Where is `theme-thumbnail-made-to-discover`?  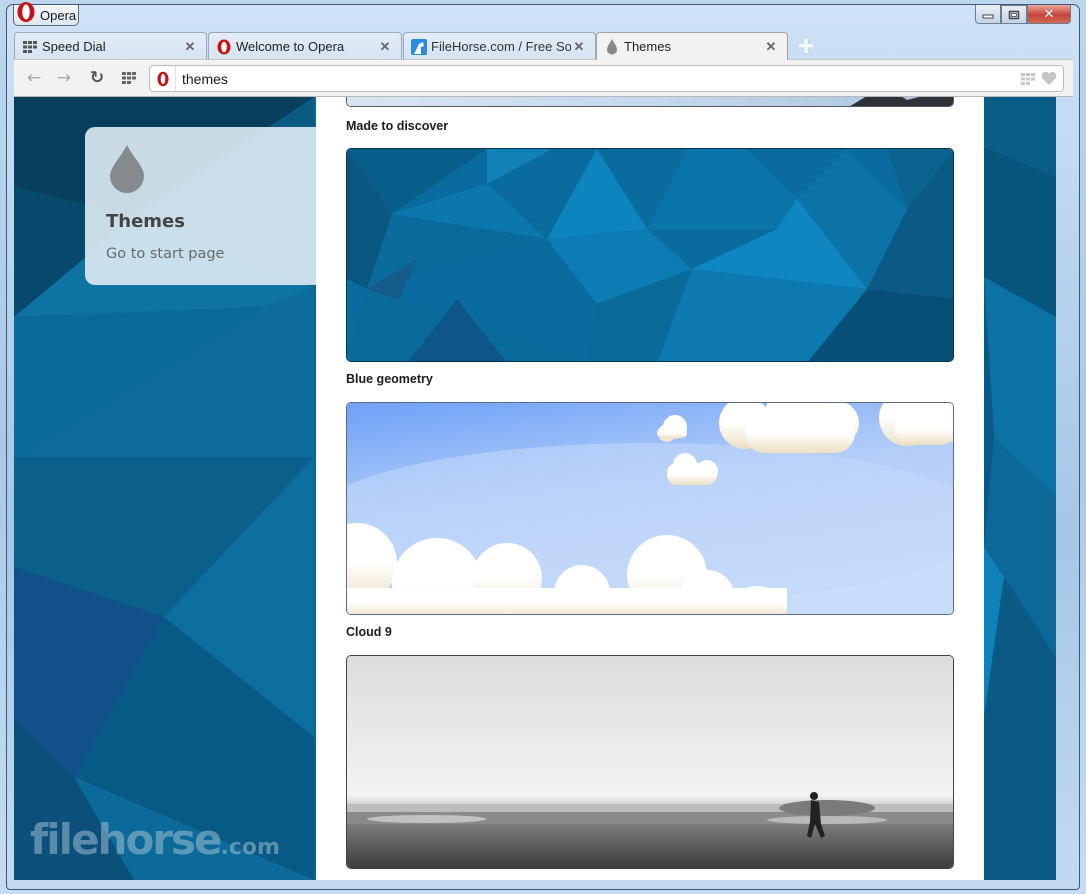 theme-thumbnail-made-to-discover is located at coordinates (650, 102).